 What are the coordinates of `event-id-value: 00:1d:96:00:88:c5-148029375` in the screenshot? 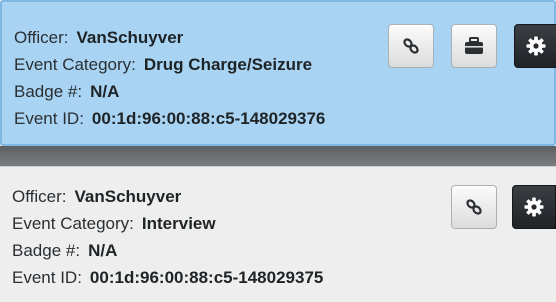 It's located at (206, 277).